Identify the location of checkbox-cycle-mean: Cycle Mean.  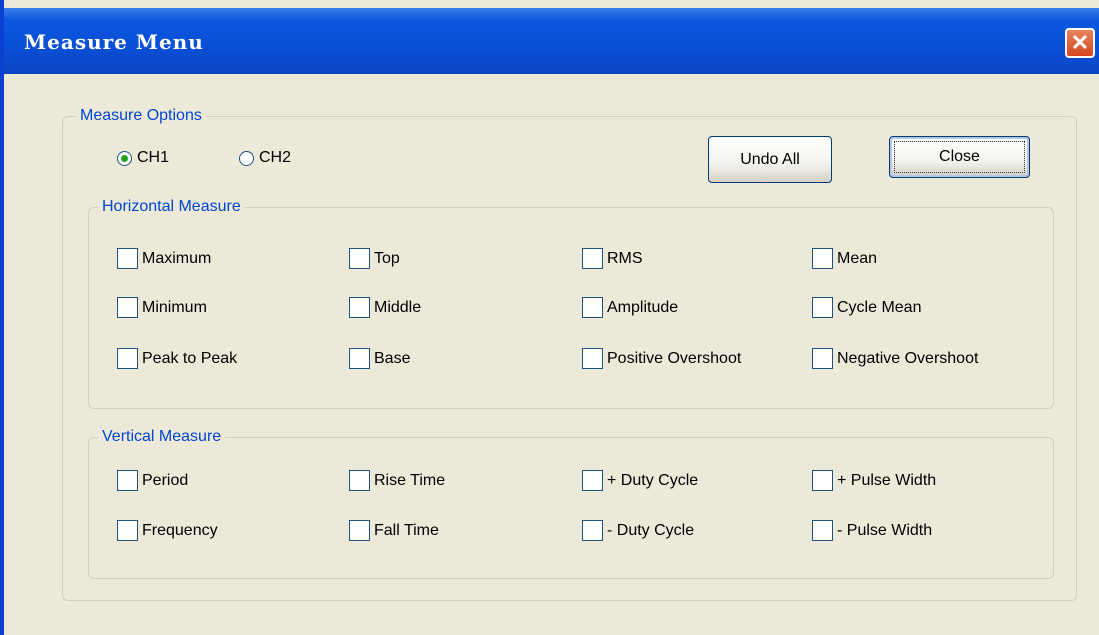
(866, 307).